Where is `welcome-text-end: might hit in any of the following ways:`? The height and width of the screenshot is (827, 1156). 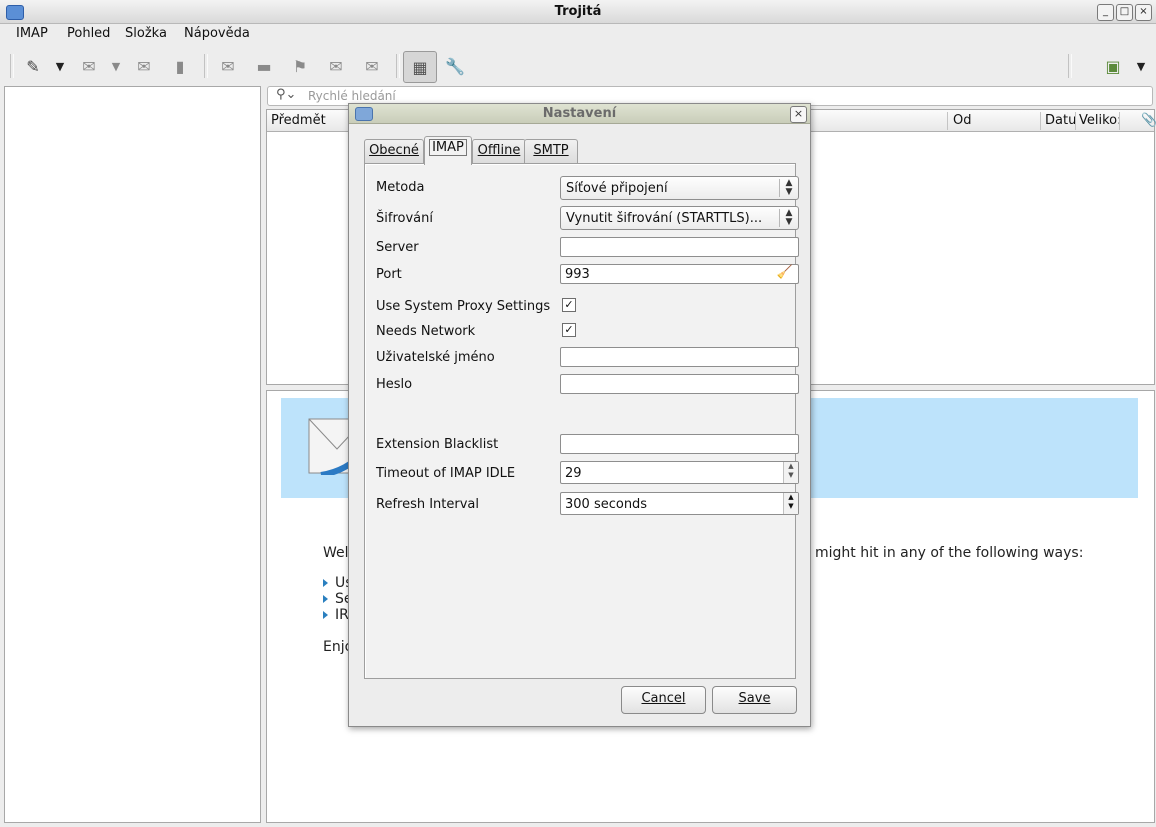
welcome-text-end: might hit in any of the following ways: is located at coordinates (949, 553).